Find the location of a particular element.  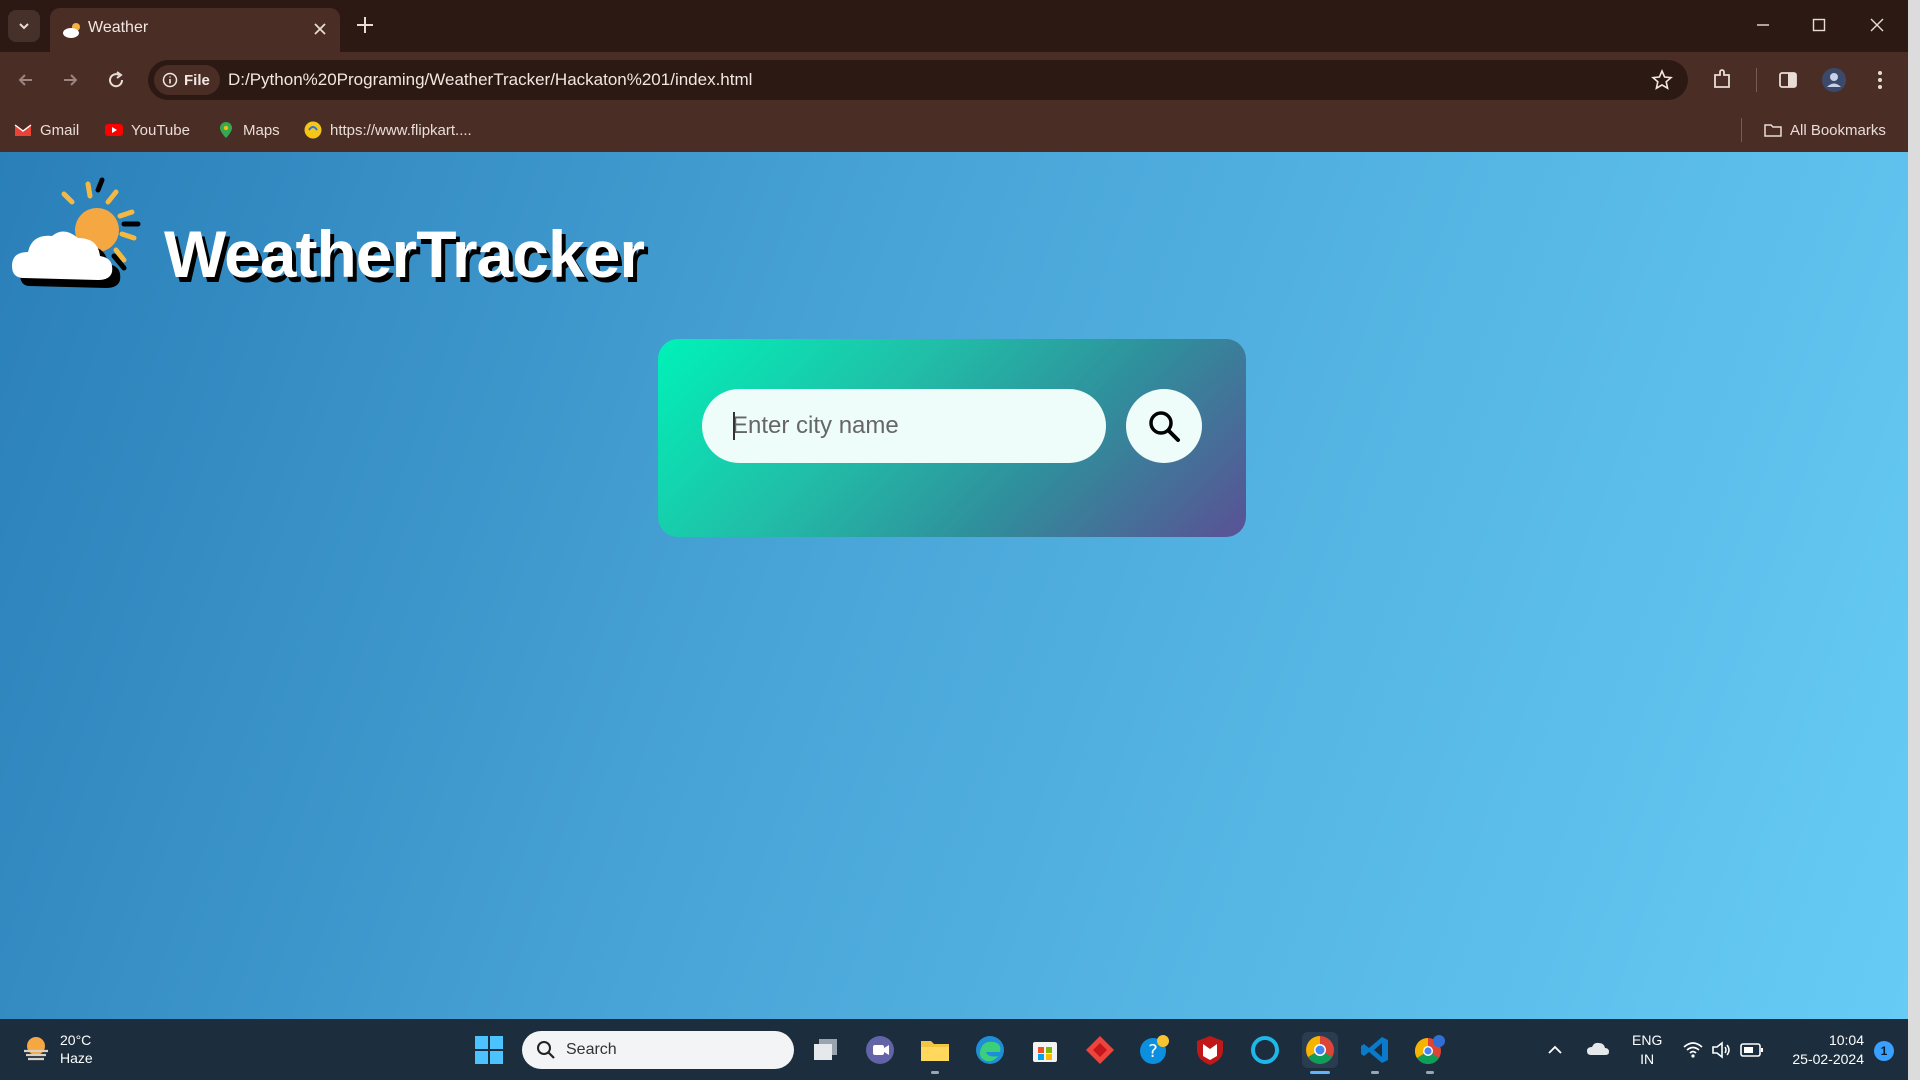

store-app is located at coordinates (1045, 1050).